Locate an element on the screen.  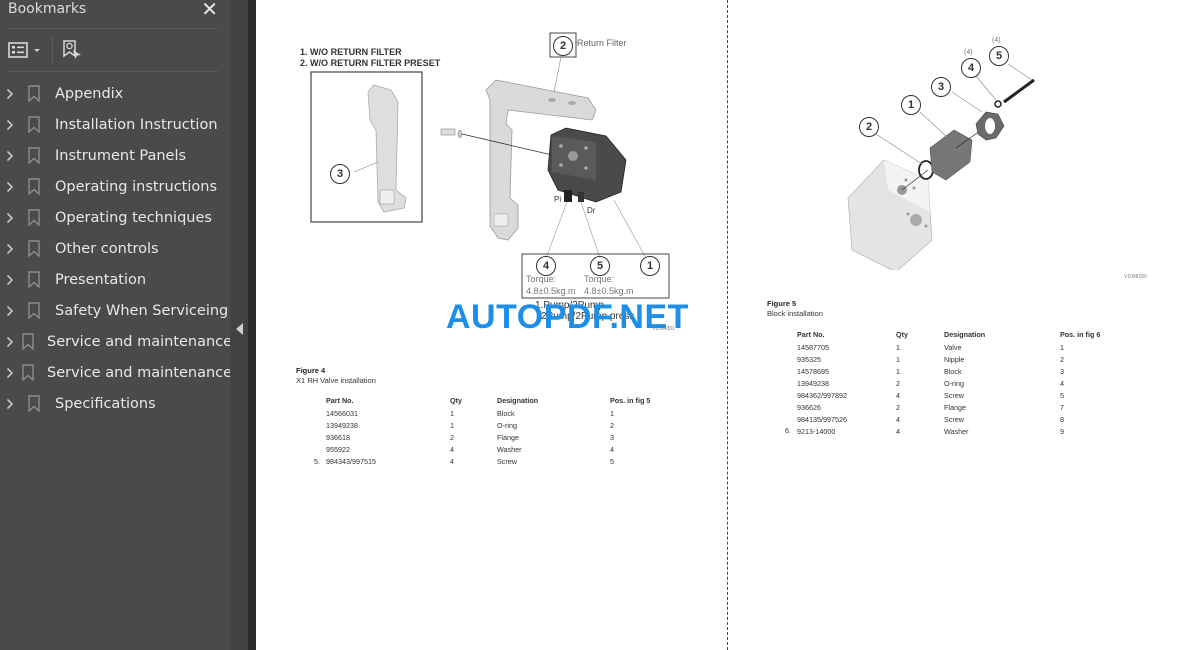
table-cell: Block is located at coordinates (506, 413).